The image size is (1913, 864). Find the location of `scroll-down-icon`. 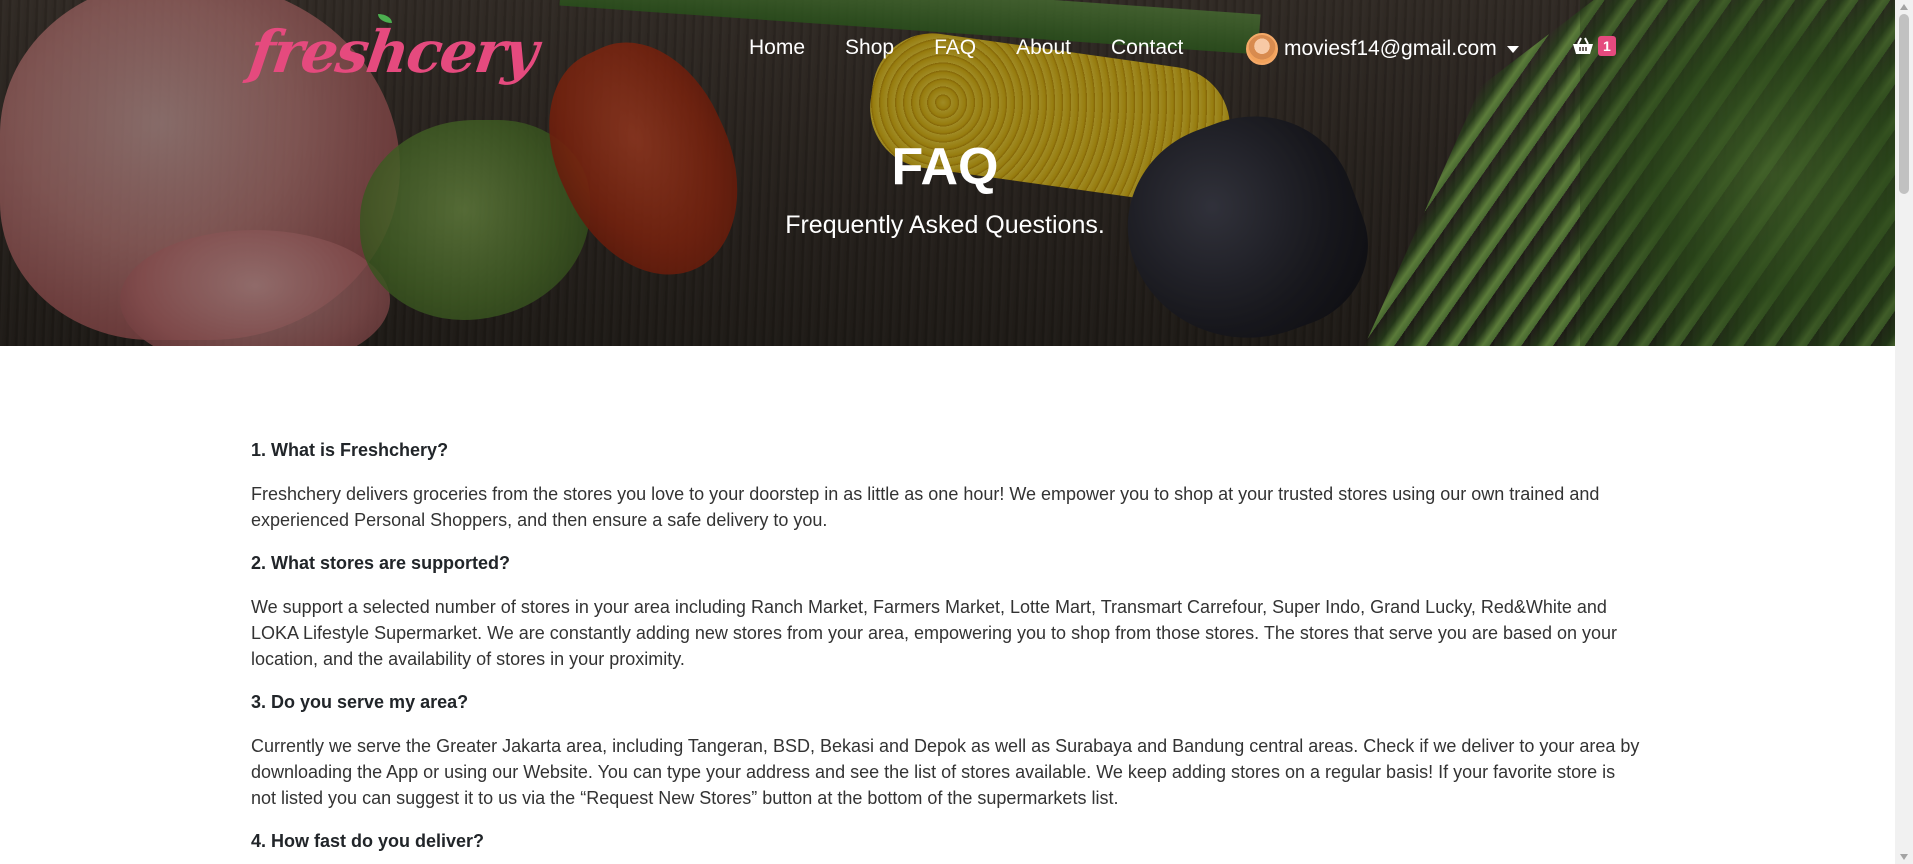

scroll-down-icon is located at coordinates (1904, 857).